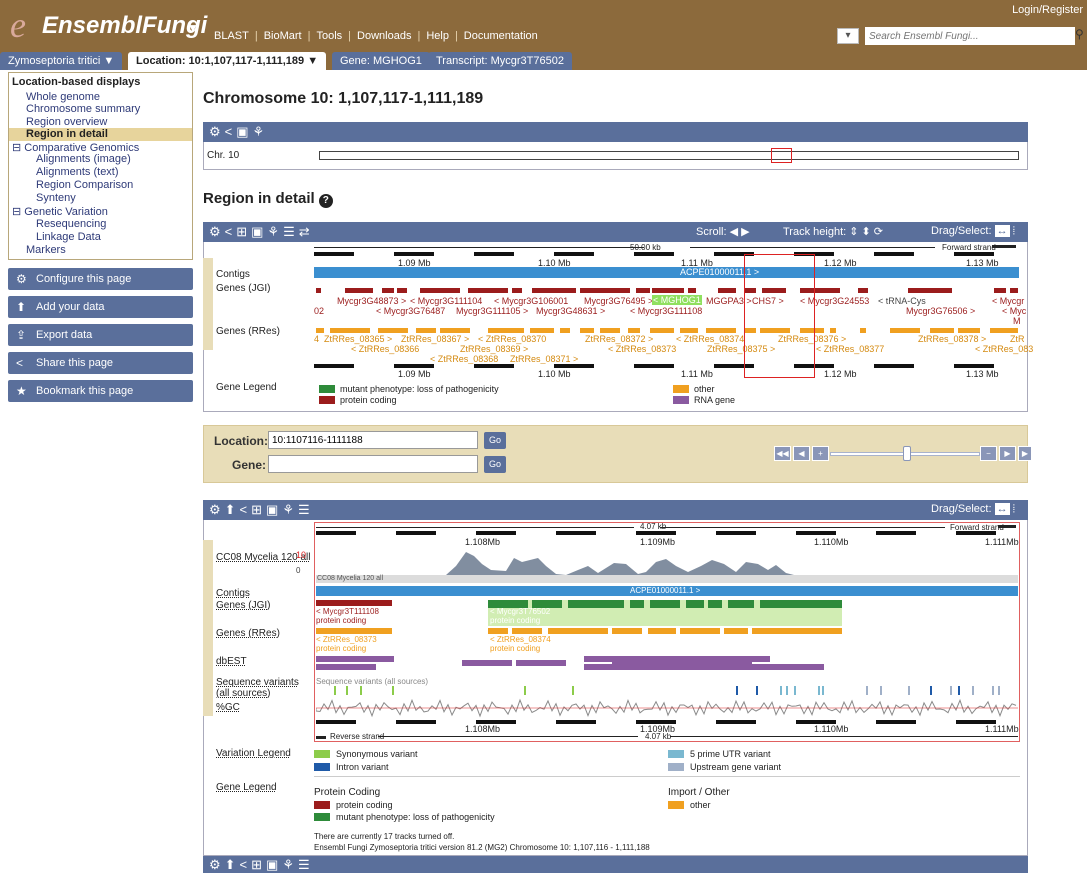 The image size is (1087, 873). I want to click on gene-label-mghog1: < MGHOG1, so click(677, 300).